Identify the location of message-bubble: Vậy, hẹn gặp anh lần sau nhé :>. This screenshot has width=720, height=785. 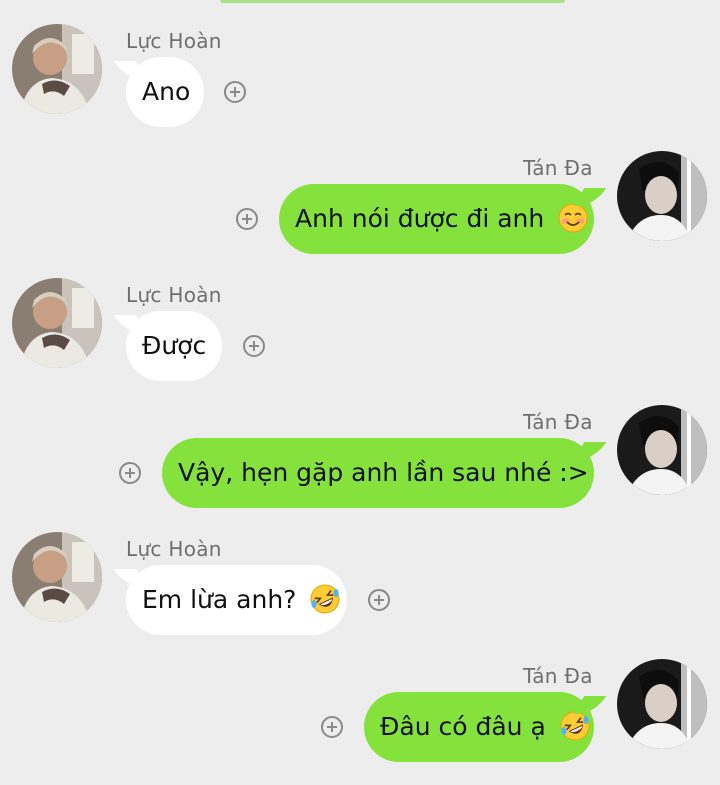
(378, 473).